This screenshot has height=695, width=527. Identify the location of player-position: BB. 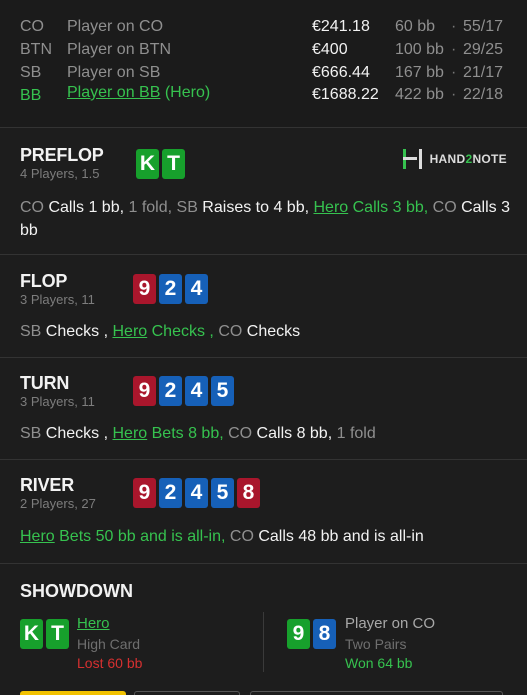
(31, 95).